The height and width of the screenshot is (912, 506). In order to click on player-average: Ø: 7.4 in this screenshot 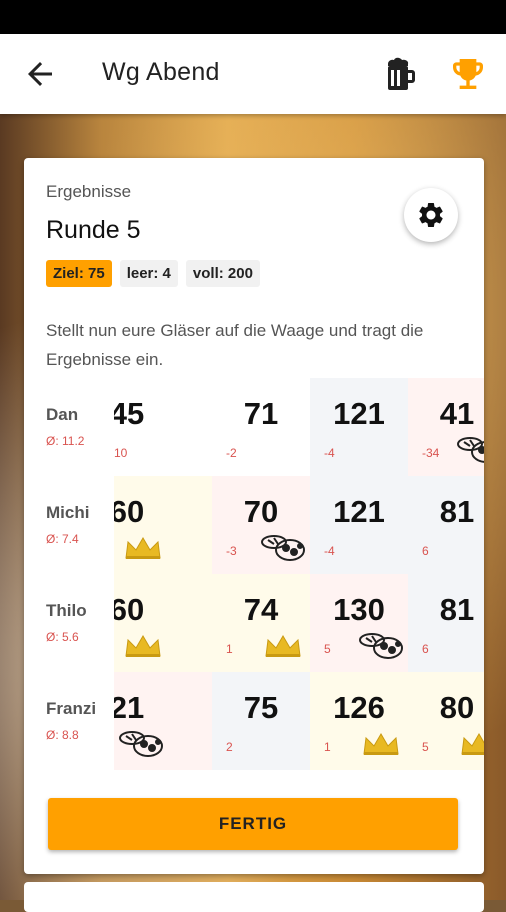, I will do `click(62, 539)`.